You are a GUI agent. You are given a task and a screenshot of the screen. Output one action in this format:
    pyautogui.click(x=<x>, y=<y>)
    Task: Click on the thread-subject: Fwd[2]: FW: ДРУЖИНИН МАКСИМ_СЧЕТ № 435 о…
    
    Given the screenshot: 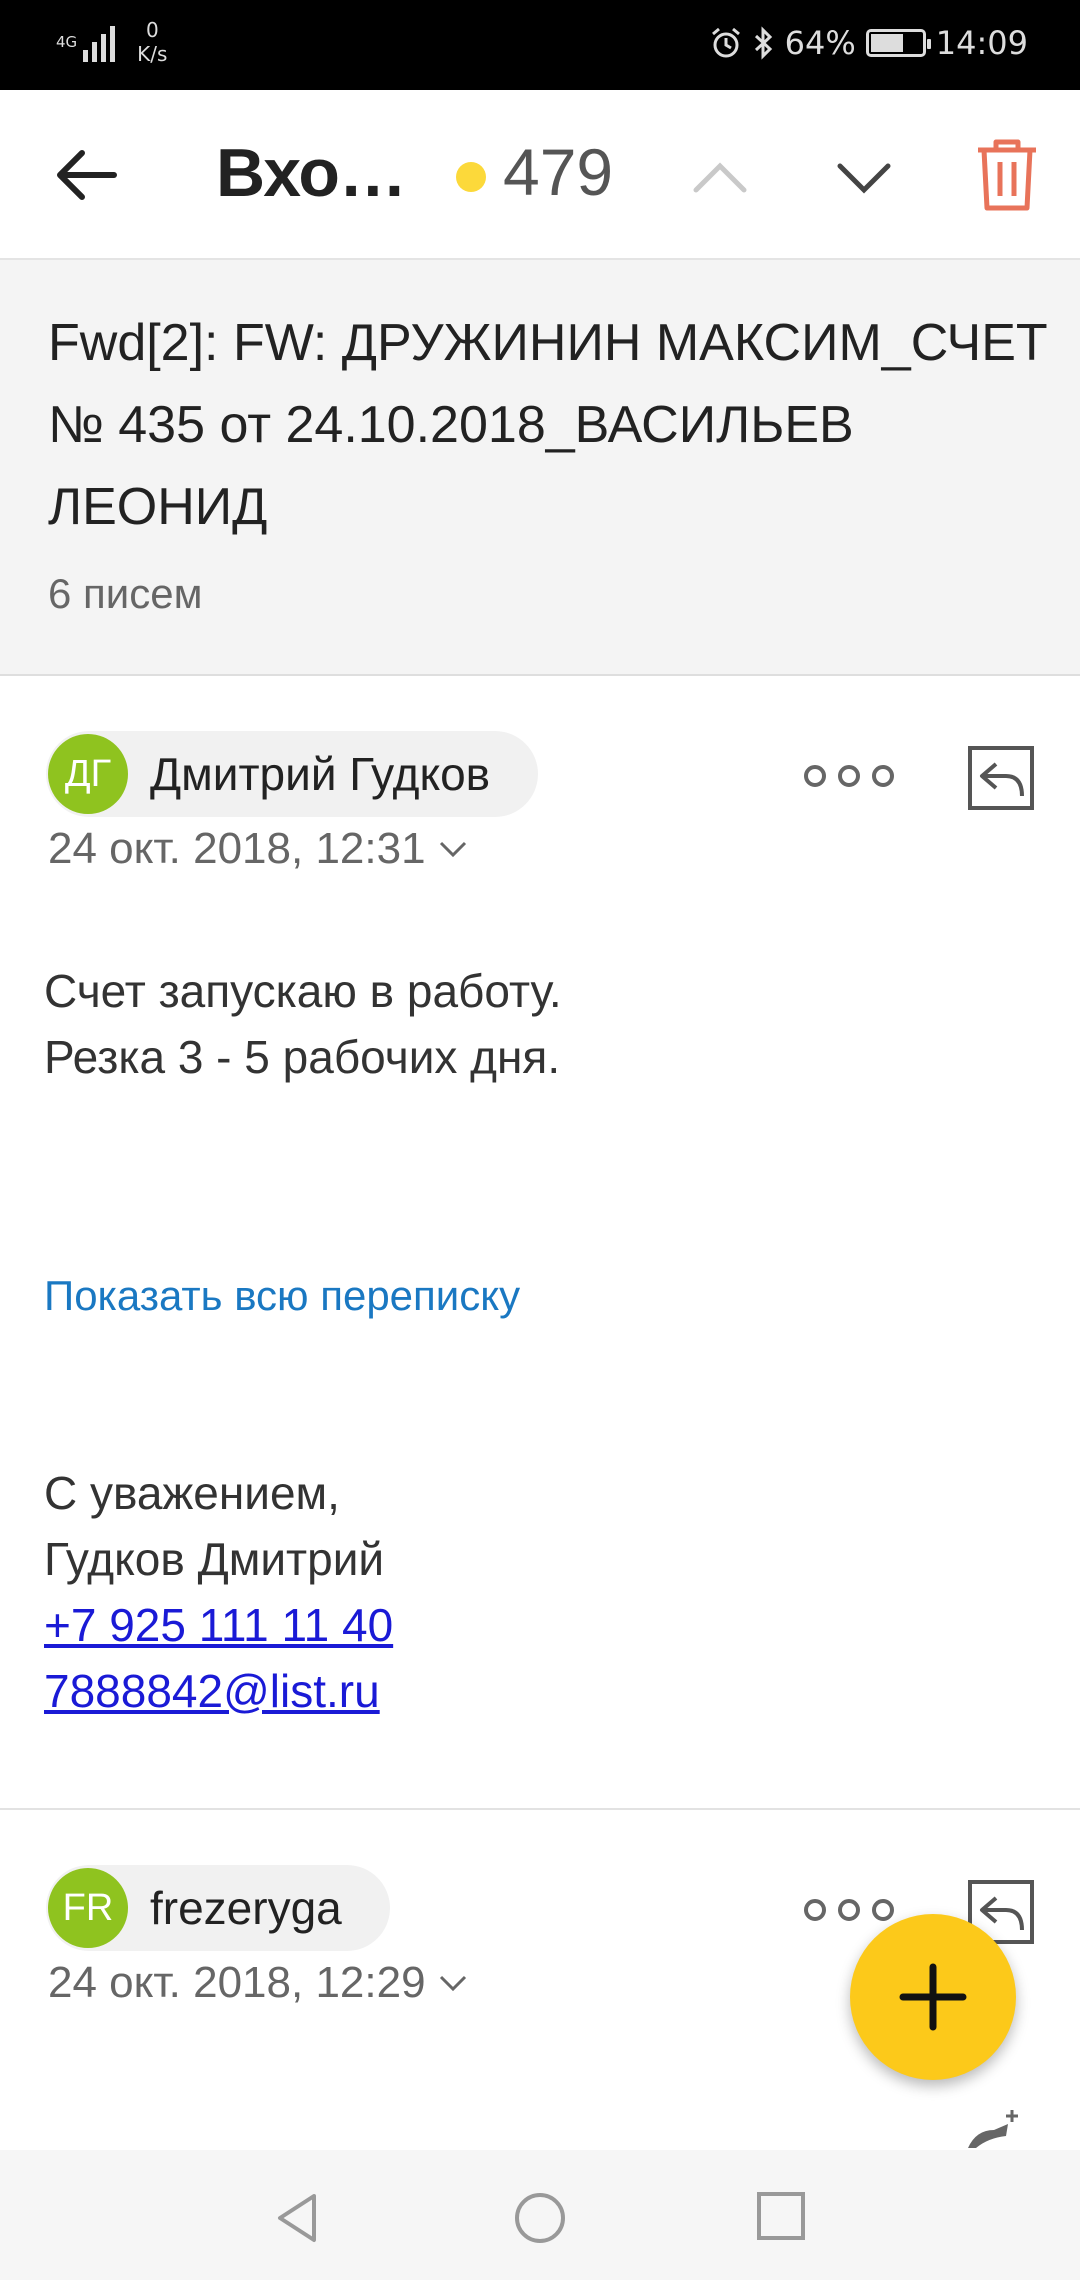 What is the action you would take?
    pyautogui.click(x=548, y=425)
    